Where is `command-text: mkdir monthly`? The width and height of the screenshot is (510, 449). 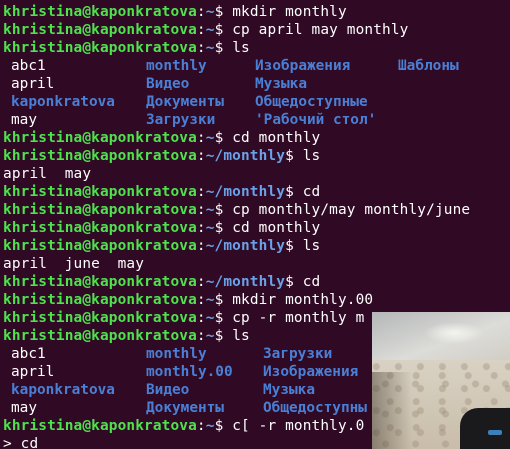
command-text: mkdir monthly is located at coordinates (289, 12).